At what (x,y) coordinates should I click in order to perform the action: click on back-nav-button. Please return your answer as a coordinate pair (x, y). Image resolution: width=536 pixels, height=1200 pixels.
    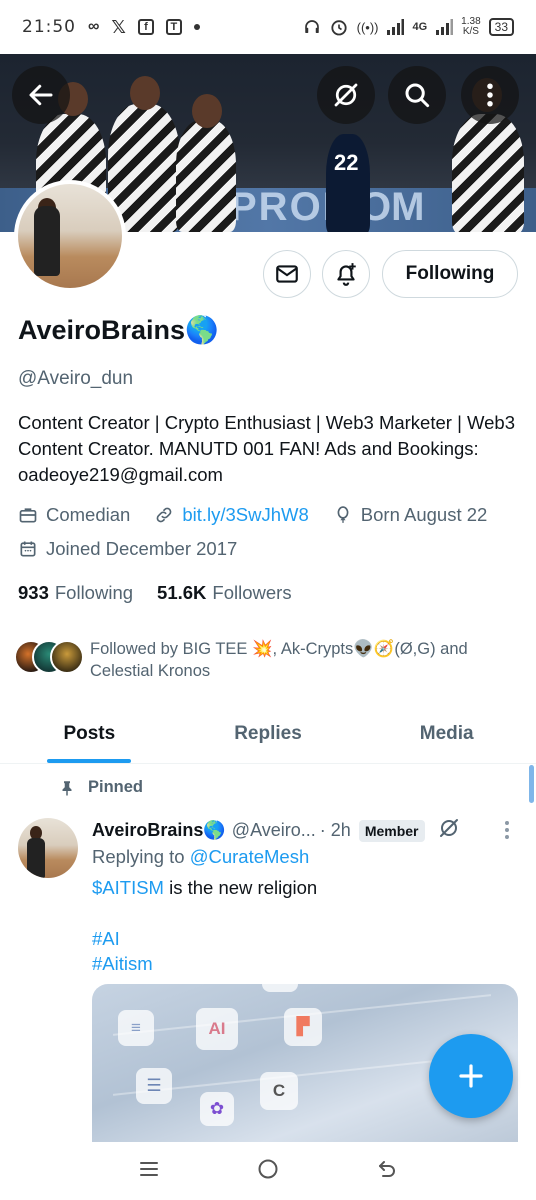
    Looking at the image, I should click on (387, 1171).